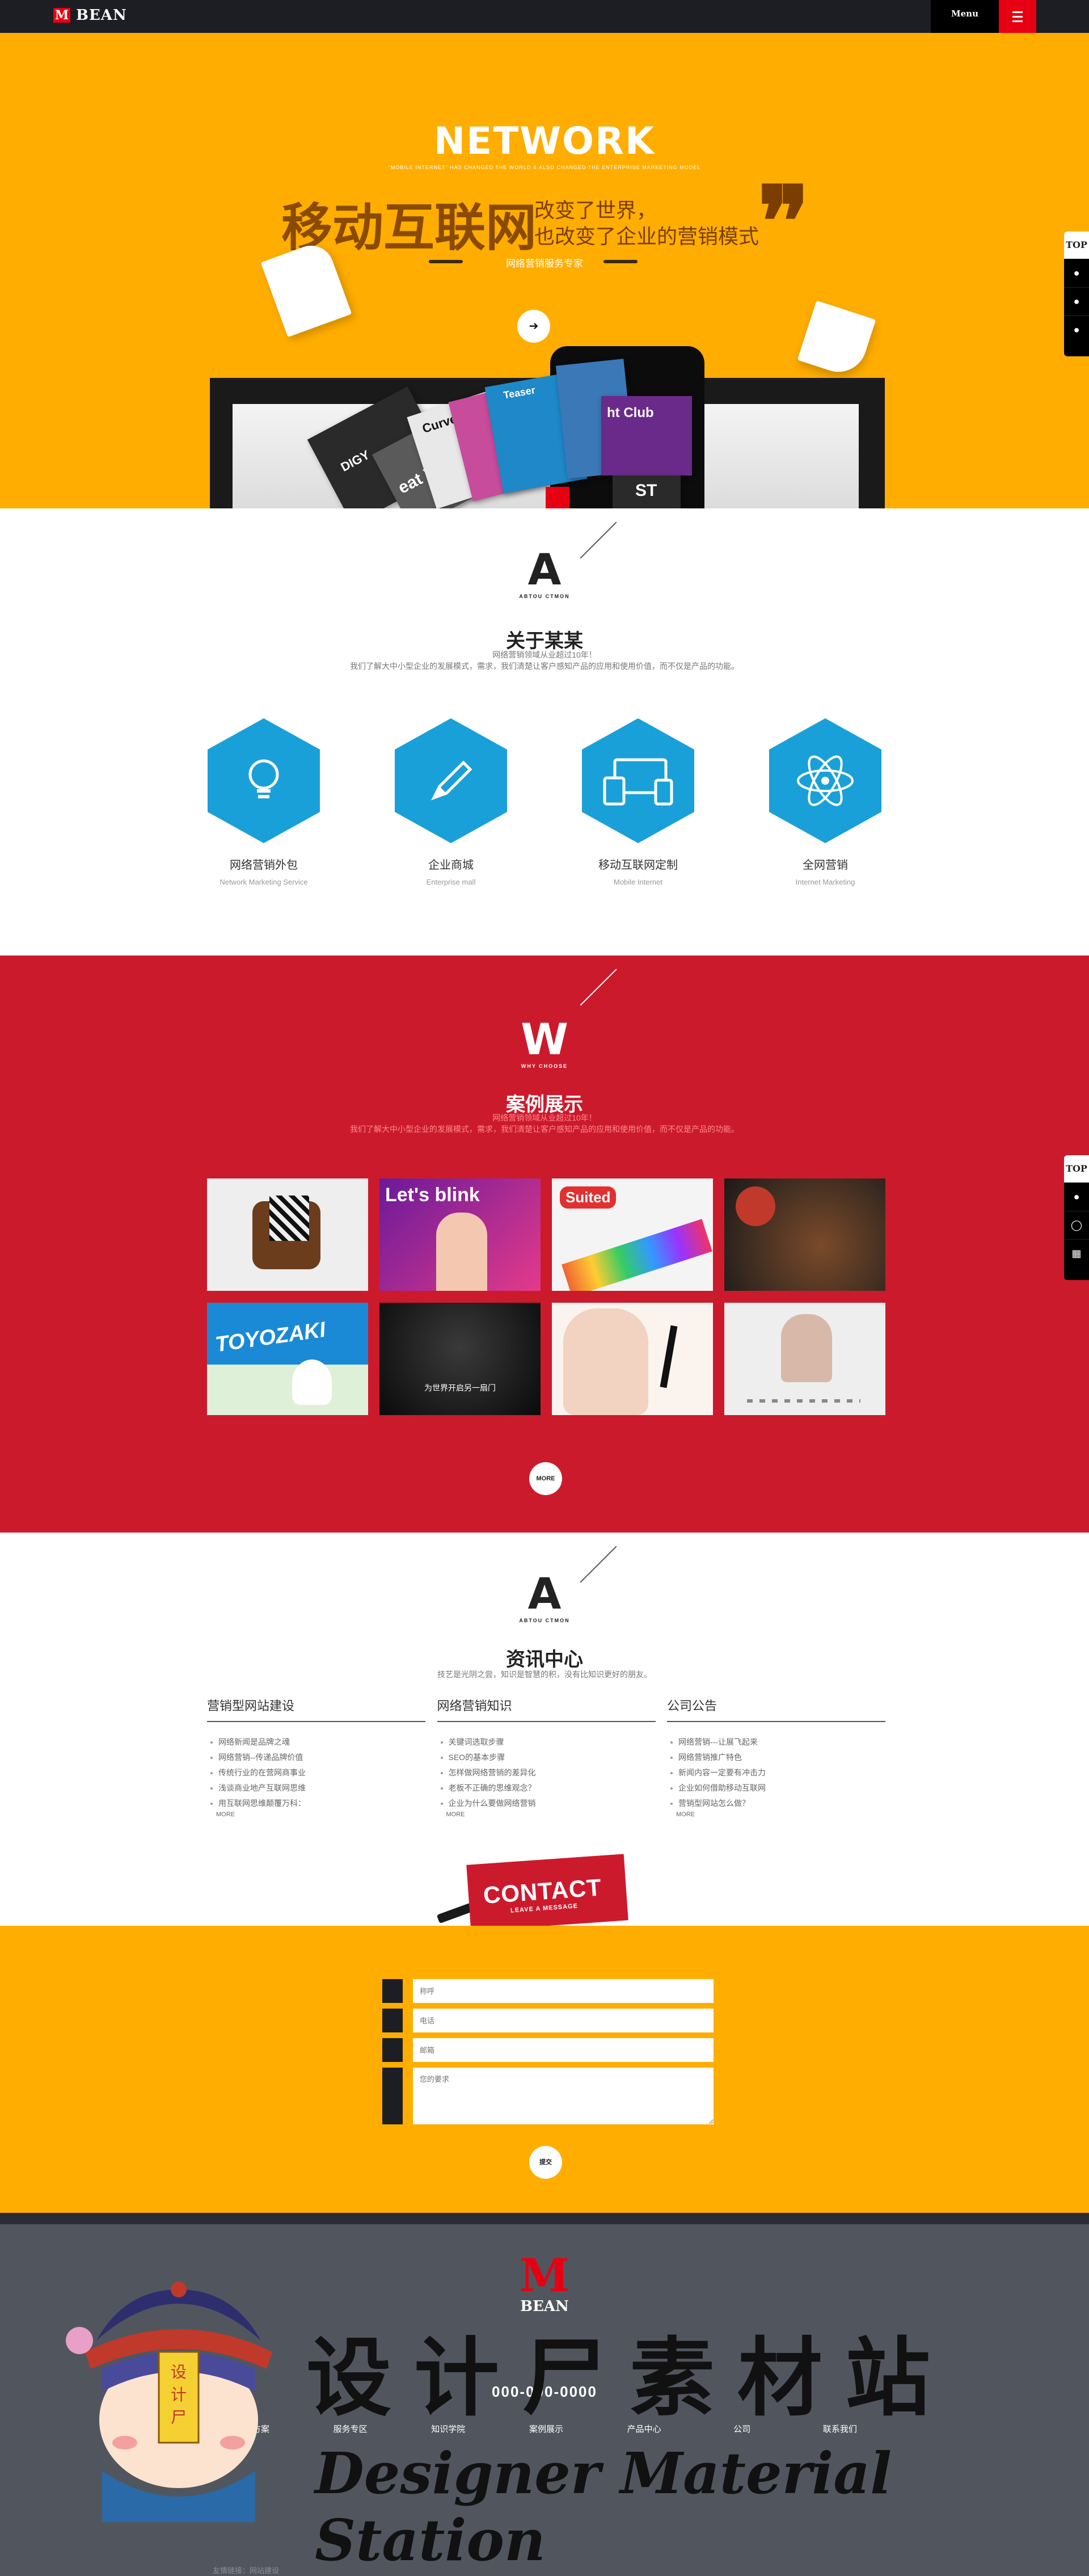 The image size is (1089, 2576). Describe the element at coordinates (451, 780) in the screenshot. I see `pencil-icon` at that location.